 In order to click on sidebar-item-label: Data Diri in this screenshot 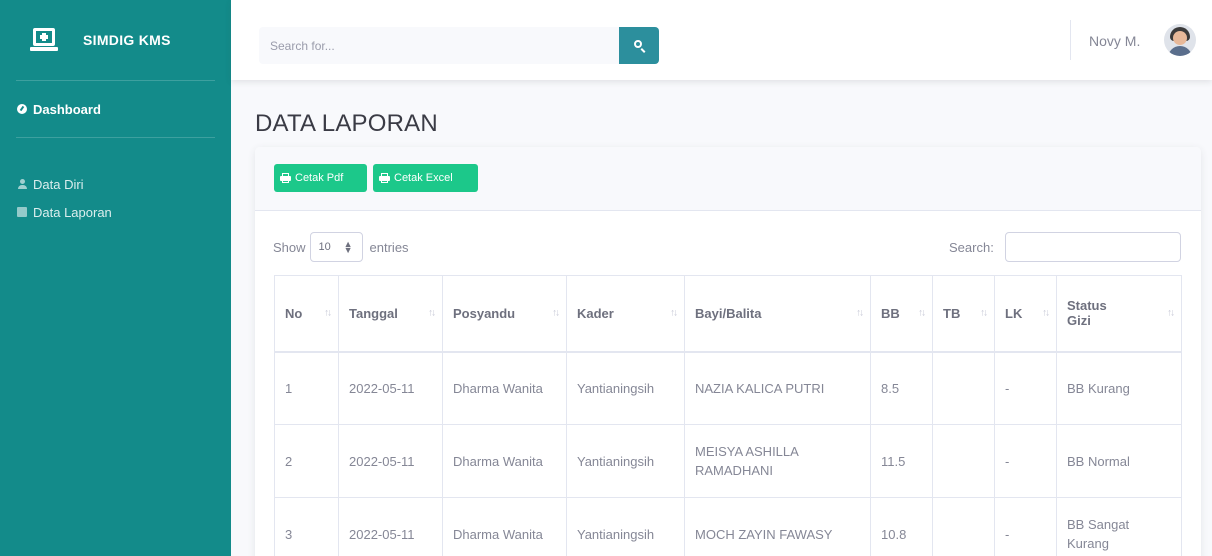, I will do `click(58, 184)`.